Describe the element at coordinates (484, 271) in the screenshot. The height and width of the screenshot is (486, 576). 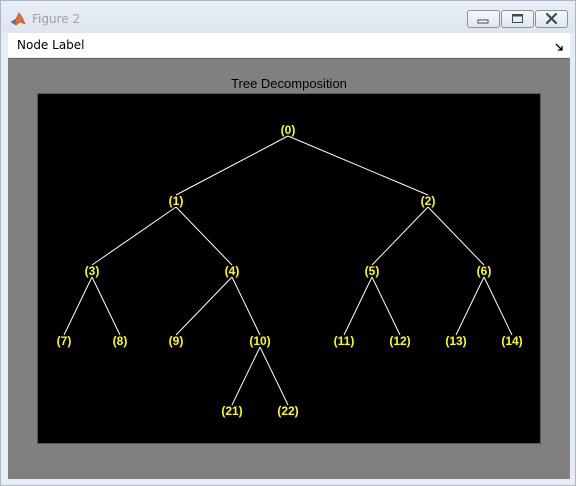
I see `tree-node-label-6: (6)` at that location.